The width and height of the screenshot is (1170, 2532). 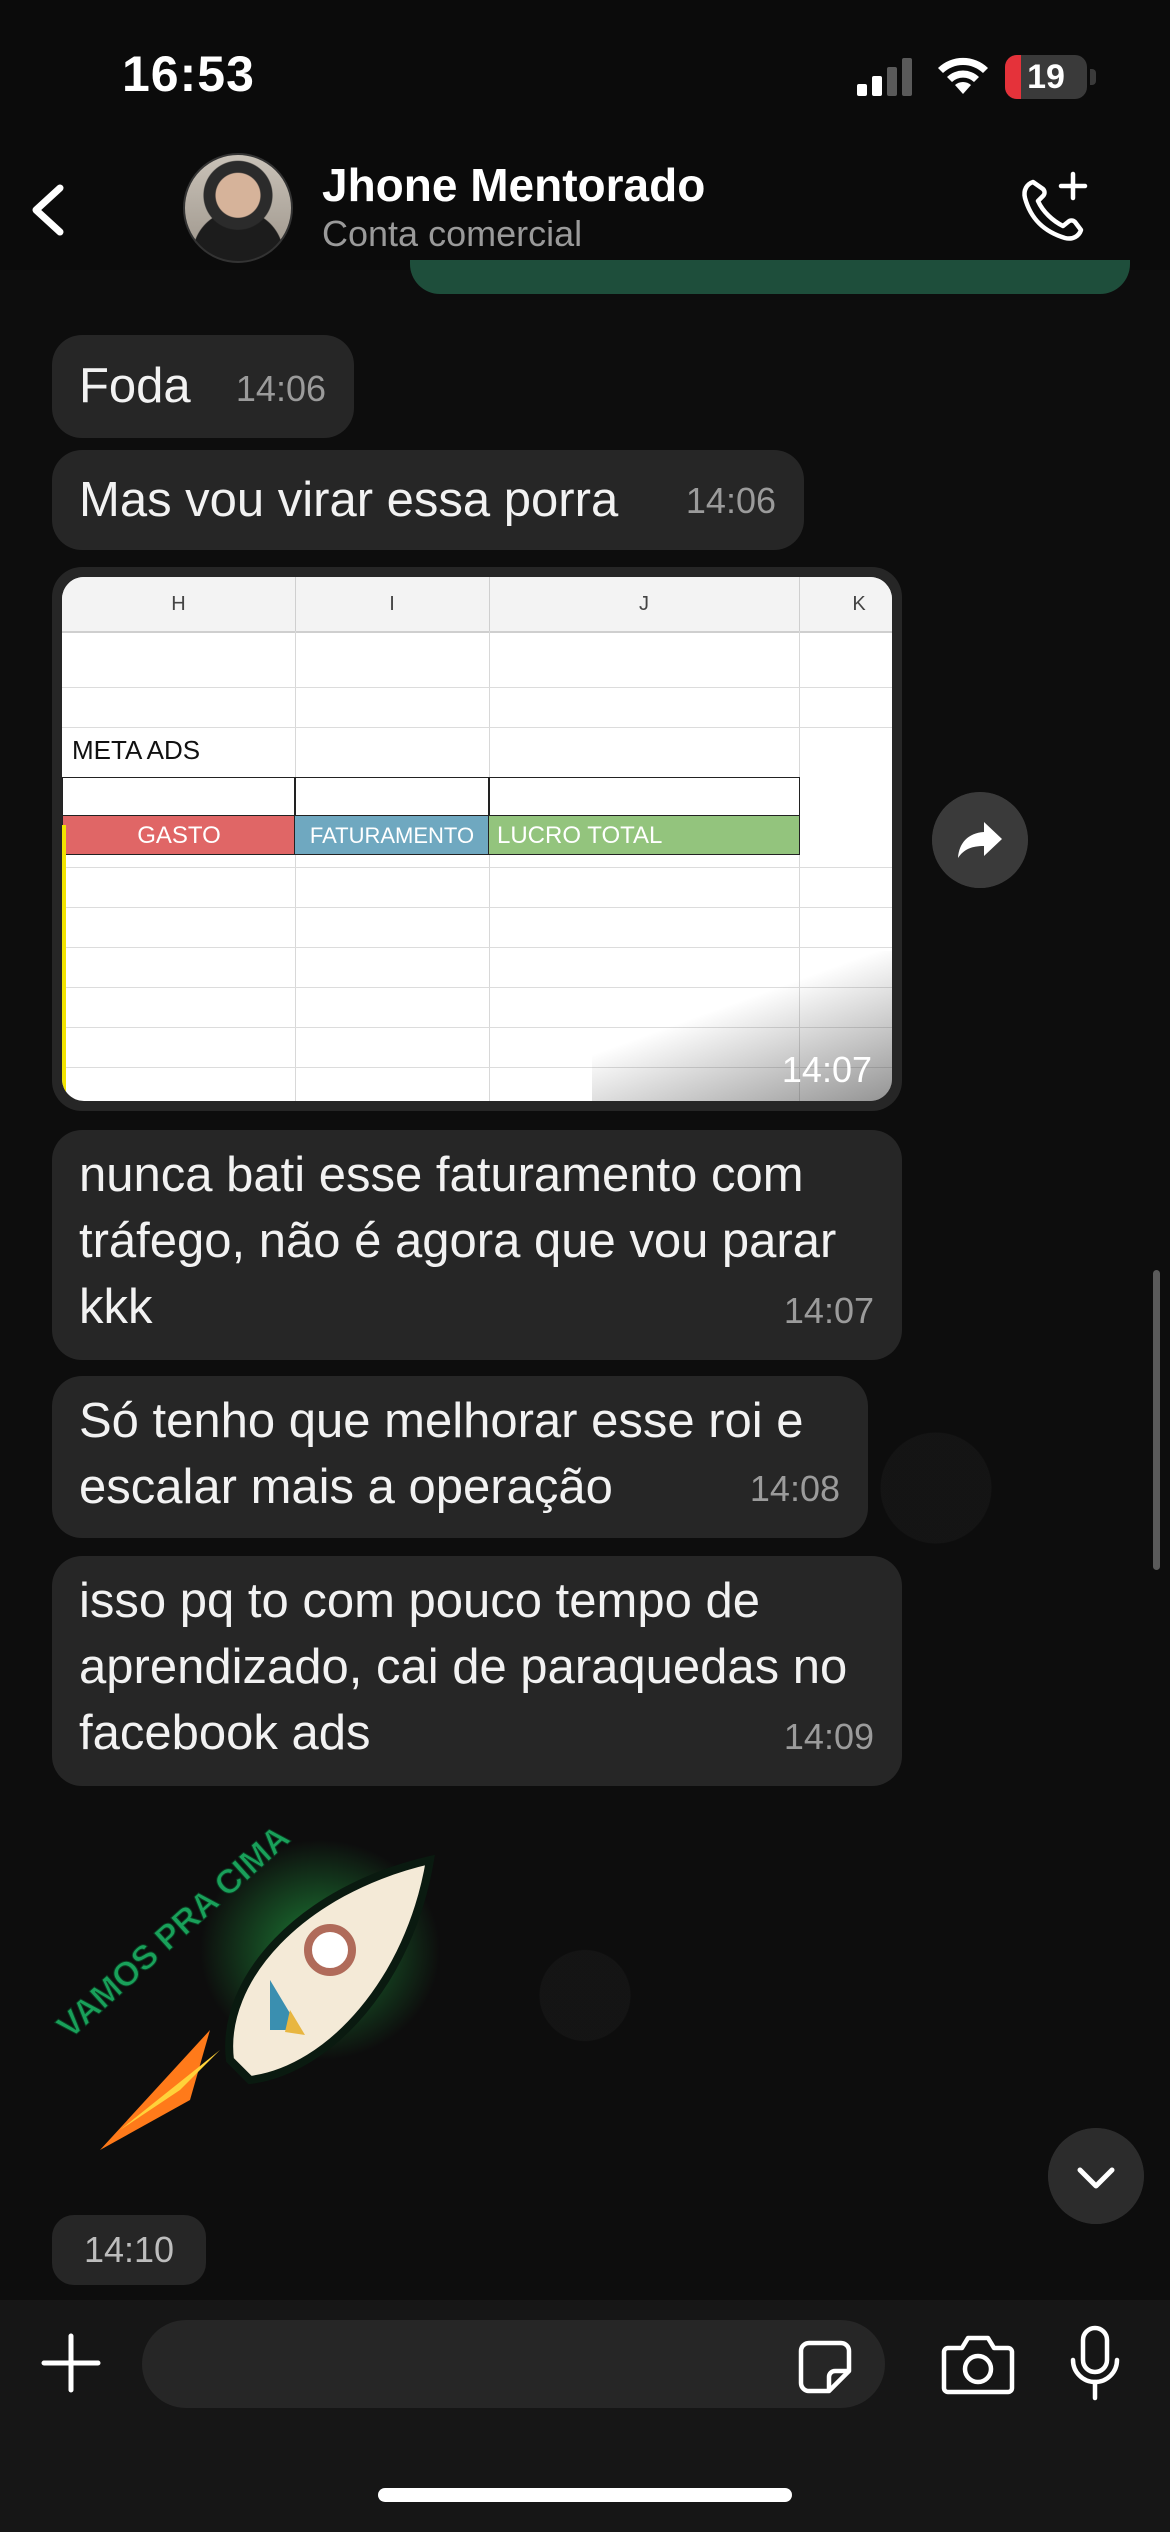 I want to click on message-bubble: Foda 14:06, so click(x=203, y=386).